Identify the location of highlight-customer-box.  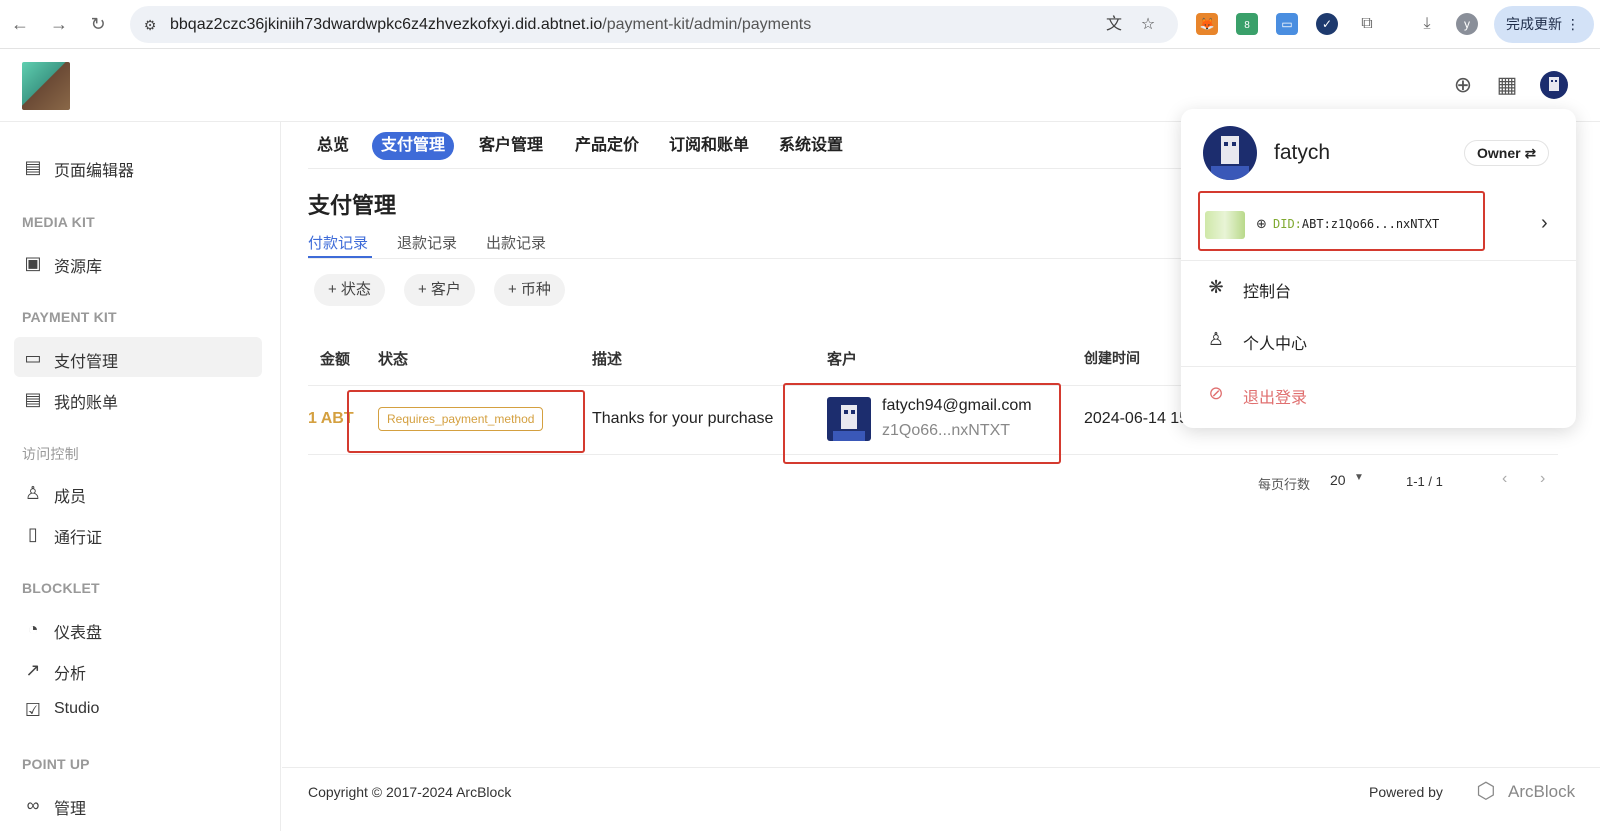
(922, 423).